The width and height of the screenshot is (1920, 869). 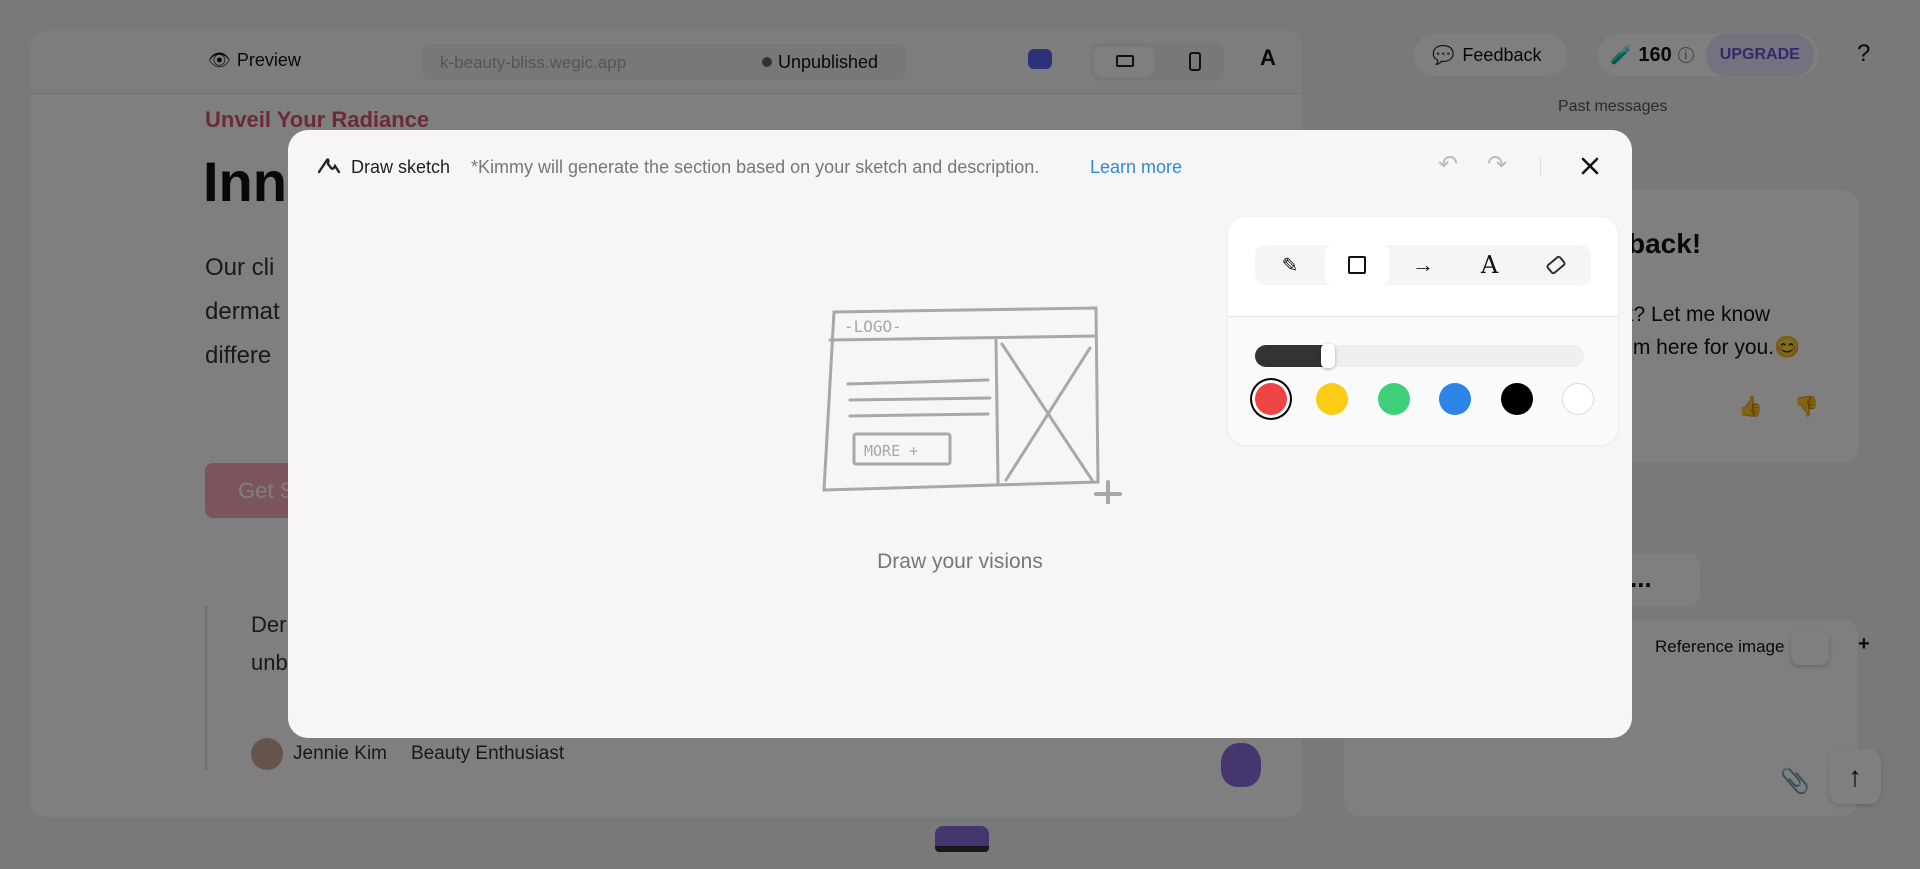 What do you see at coordinates (960, 561) in the screenshot?
I see `canvas-placeholder: Draw your visions` at bounding box center [960, 561].